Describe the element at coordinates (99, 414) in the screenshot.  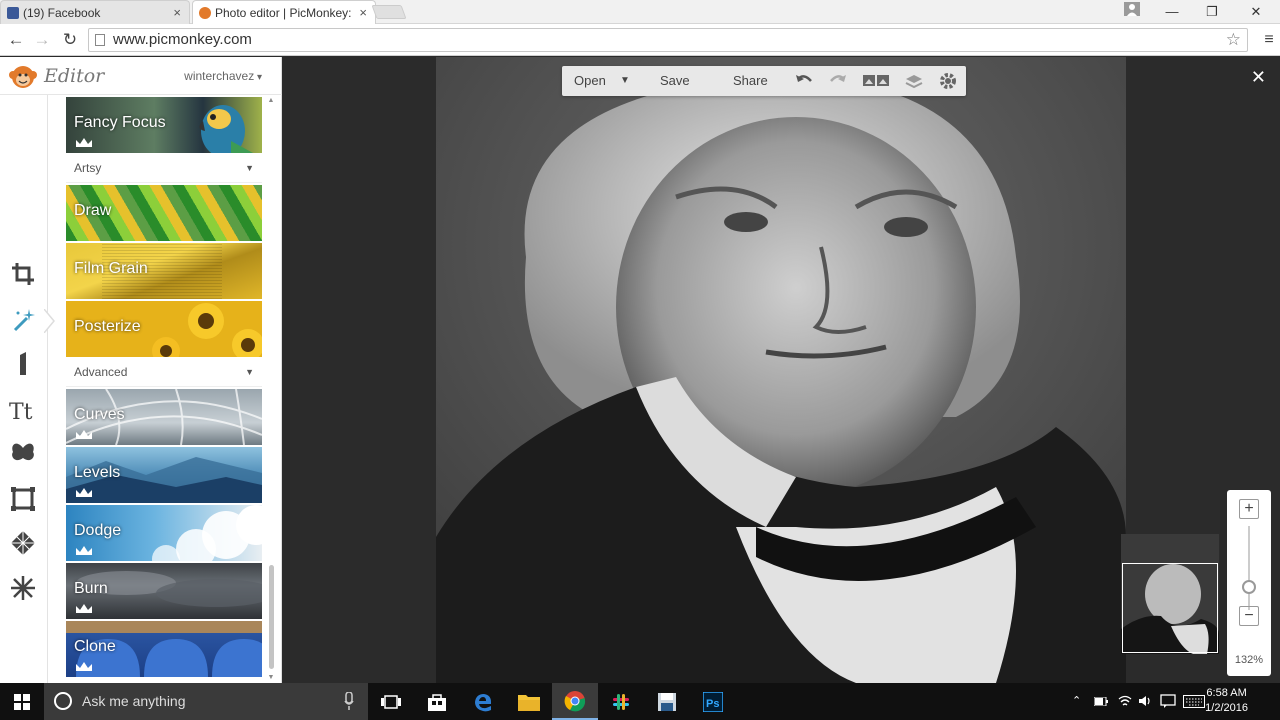
I see `effect-label: Curves` at that location.